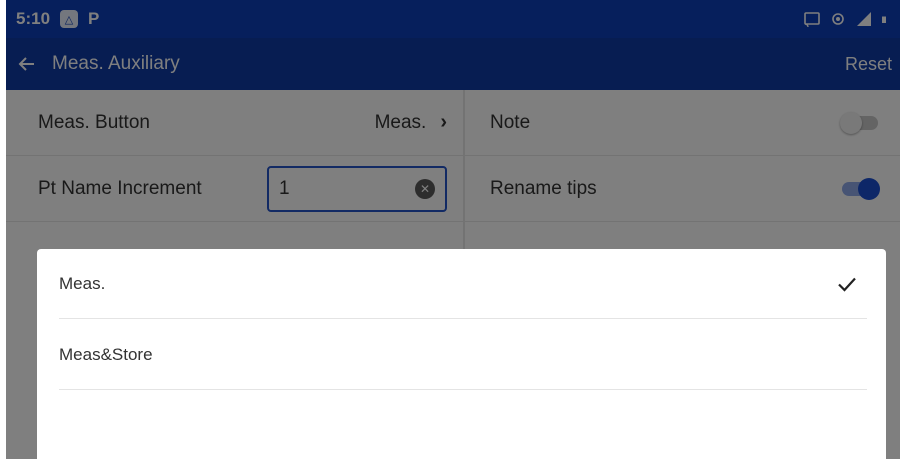 Image resolution: width=906 pixels, height=459 pixels. Describe the element at coordinates (106, 354) in the screenshot. I see `option-label: Meas&Store` at that location.